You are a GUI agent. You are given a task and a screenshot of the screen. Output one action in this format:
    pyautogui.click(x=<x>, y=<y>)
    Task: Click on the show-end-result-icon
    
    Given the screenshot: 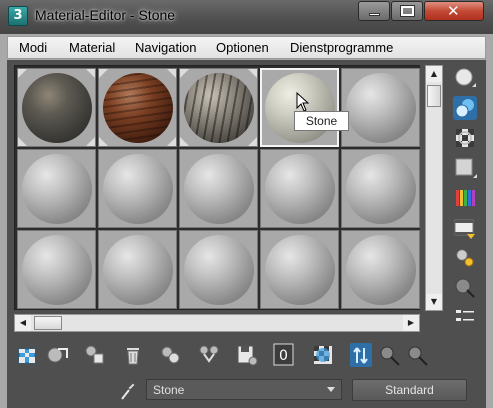 What is the action you would take?
    pyautogui.click(x=361, y=355)
    